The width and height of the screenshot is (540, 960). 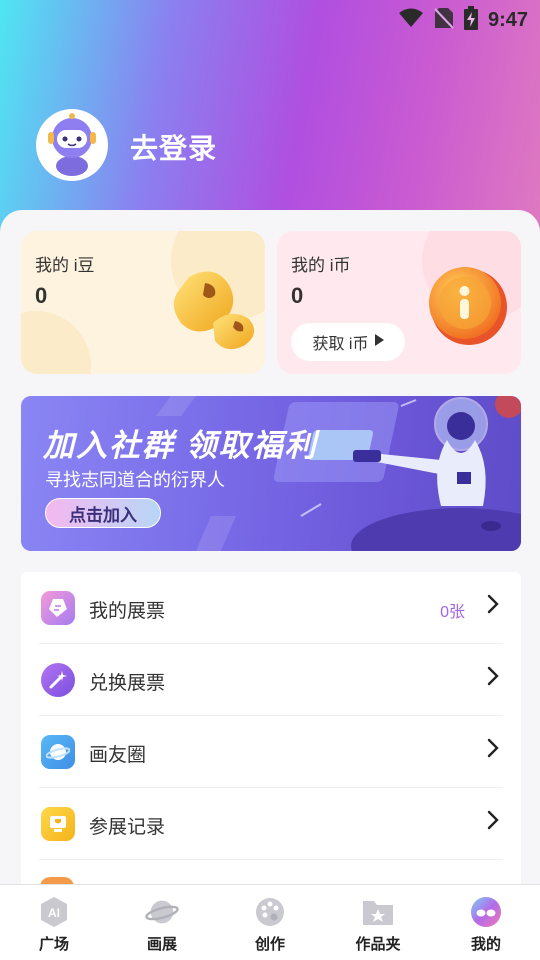 I want to click on community-banner: 加入社群 领取福利 寻找志同道合的衍界人 点击加入, so click(x=271, y=473).